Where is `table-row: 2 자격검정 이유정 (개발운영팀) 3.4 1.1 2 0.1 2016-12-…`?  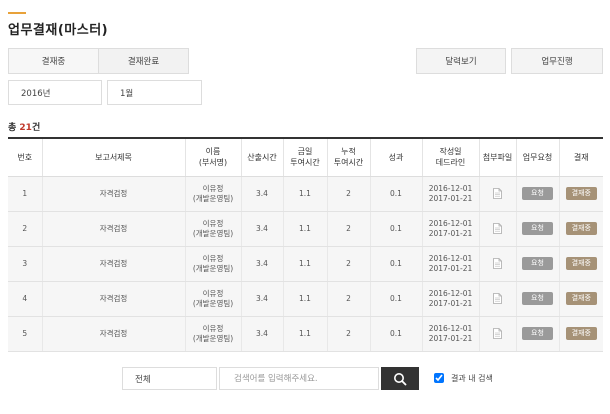
table-row: 2 자격검정 이유정 (개발운영팀) 3.4 1.1 2 0.1 2016-12-… is located at coordinates (305, 229).